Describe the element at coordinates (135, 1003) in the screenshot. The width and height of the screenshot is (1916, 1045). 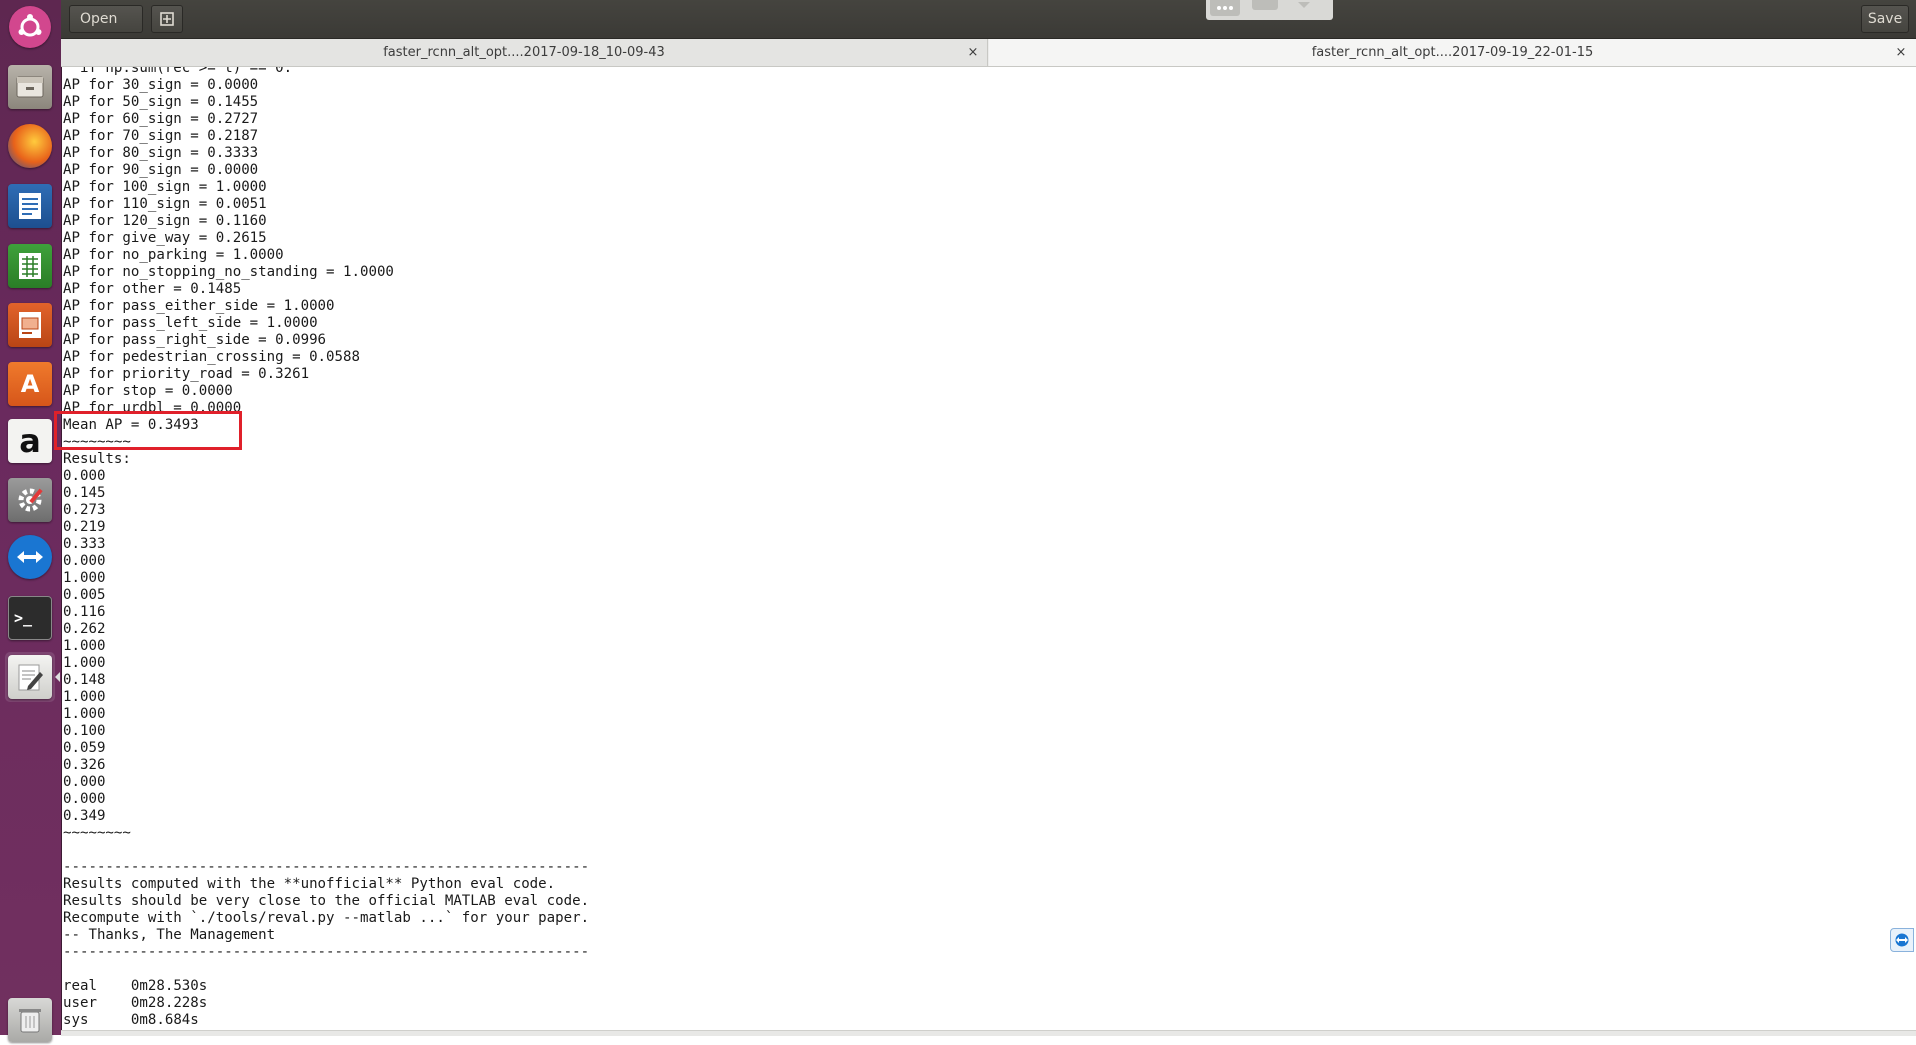
I see `code-line: user 0m28.228s` at that location.